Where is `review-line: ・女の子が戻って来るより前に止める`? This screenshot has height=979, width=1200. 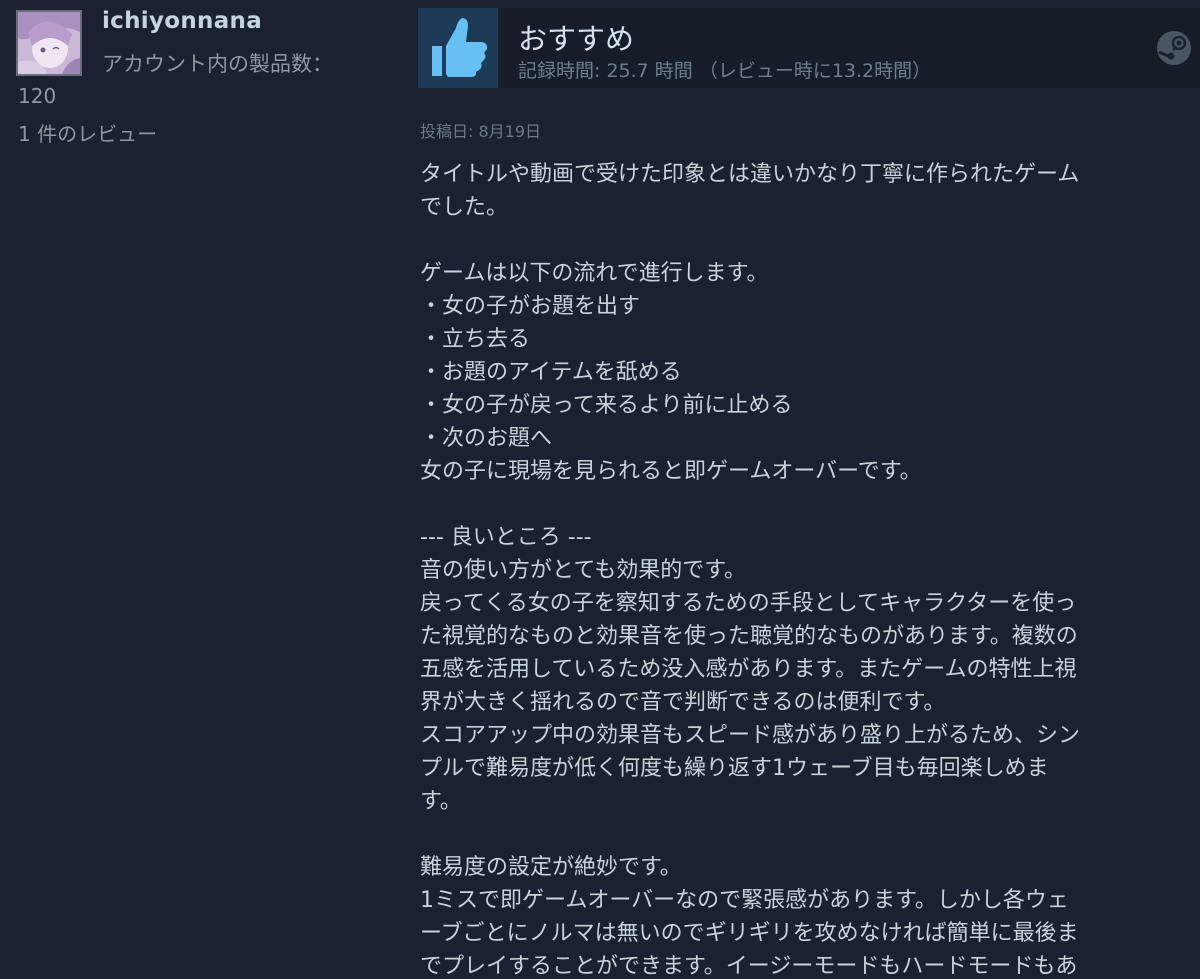
review-line: ・女の子が戻って来るより前に止める is located at coordinates (606, 405).